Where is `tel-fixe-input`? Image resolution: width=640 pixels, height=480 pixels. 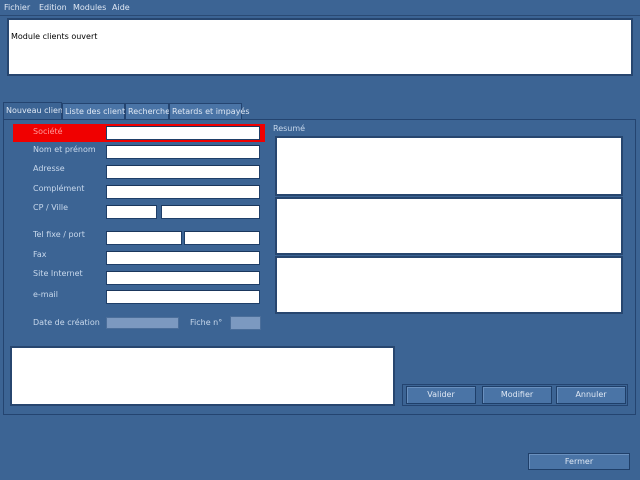
tel-fixe-input is located at coordinates (144, 238).